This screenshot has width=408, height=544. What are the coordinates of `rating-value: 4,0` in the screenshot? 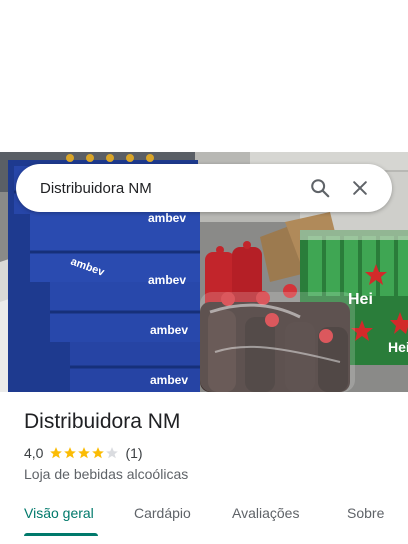 It's located at (34, 453).